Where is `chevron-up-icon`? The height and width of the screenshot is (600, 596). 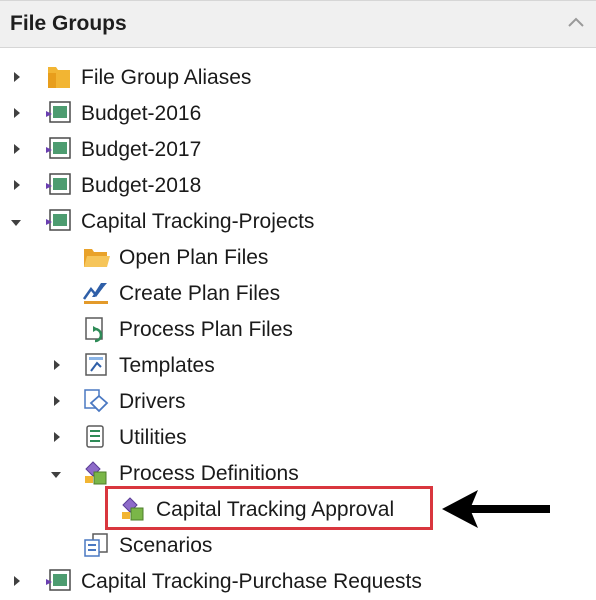 chevron-up-icon is located at coordinates (576, 23).